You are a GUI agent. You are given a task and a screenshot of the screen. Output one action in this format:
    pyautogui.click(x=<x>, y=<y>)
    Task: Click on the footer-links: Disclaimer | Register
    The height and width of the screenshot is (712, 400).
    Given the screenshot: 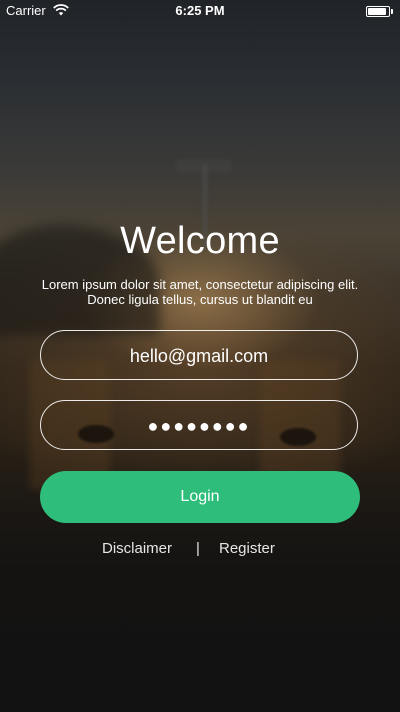 What is the action you would take?
    pyautogui.click(x=200, y=550)
    